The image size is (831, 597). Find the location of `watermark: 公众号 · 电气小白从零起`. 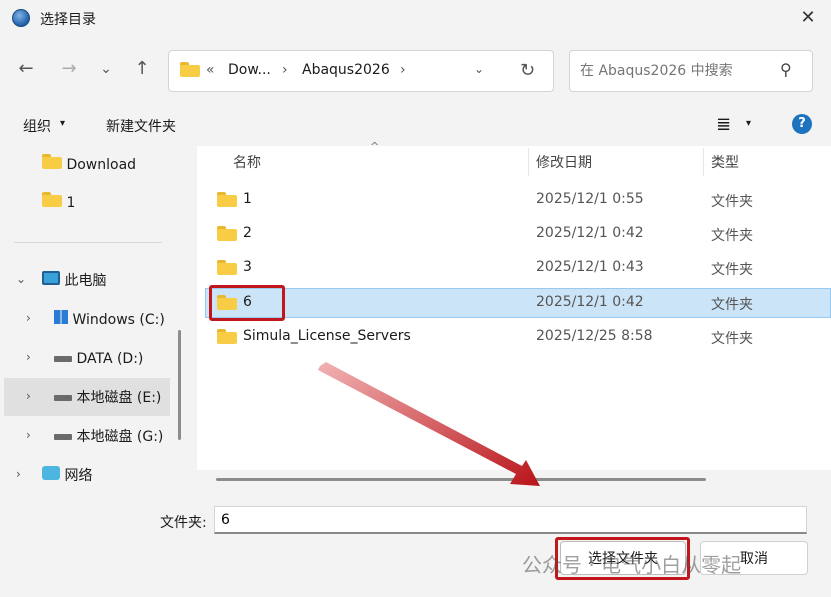

watermark: 公众号 · 电气小白从零起 is located at coordinates (632, 565).